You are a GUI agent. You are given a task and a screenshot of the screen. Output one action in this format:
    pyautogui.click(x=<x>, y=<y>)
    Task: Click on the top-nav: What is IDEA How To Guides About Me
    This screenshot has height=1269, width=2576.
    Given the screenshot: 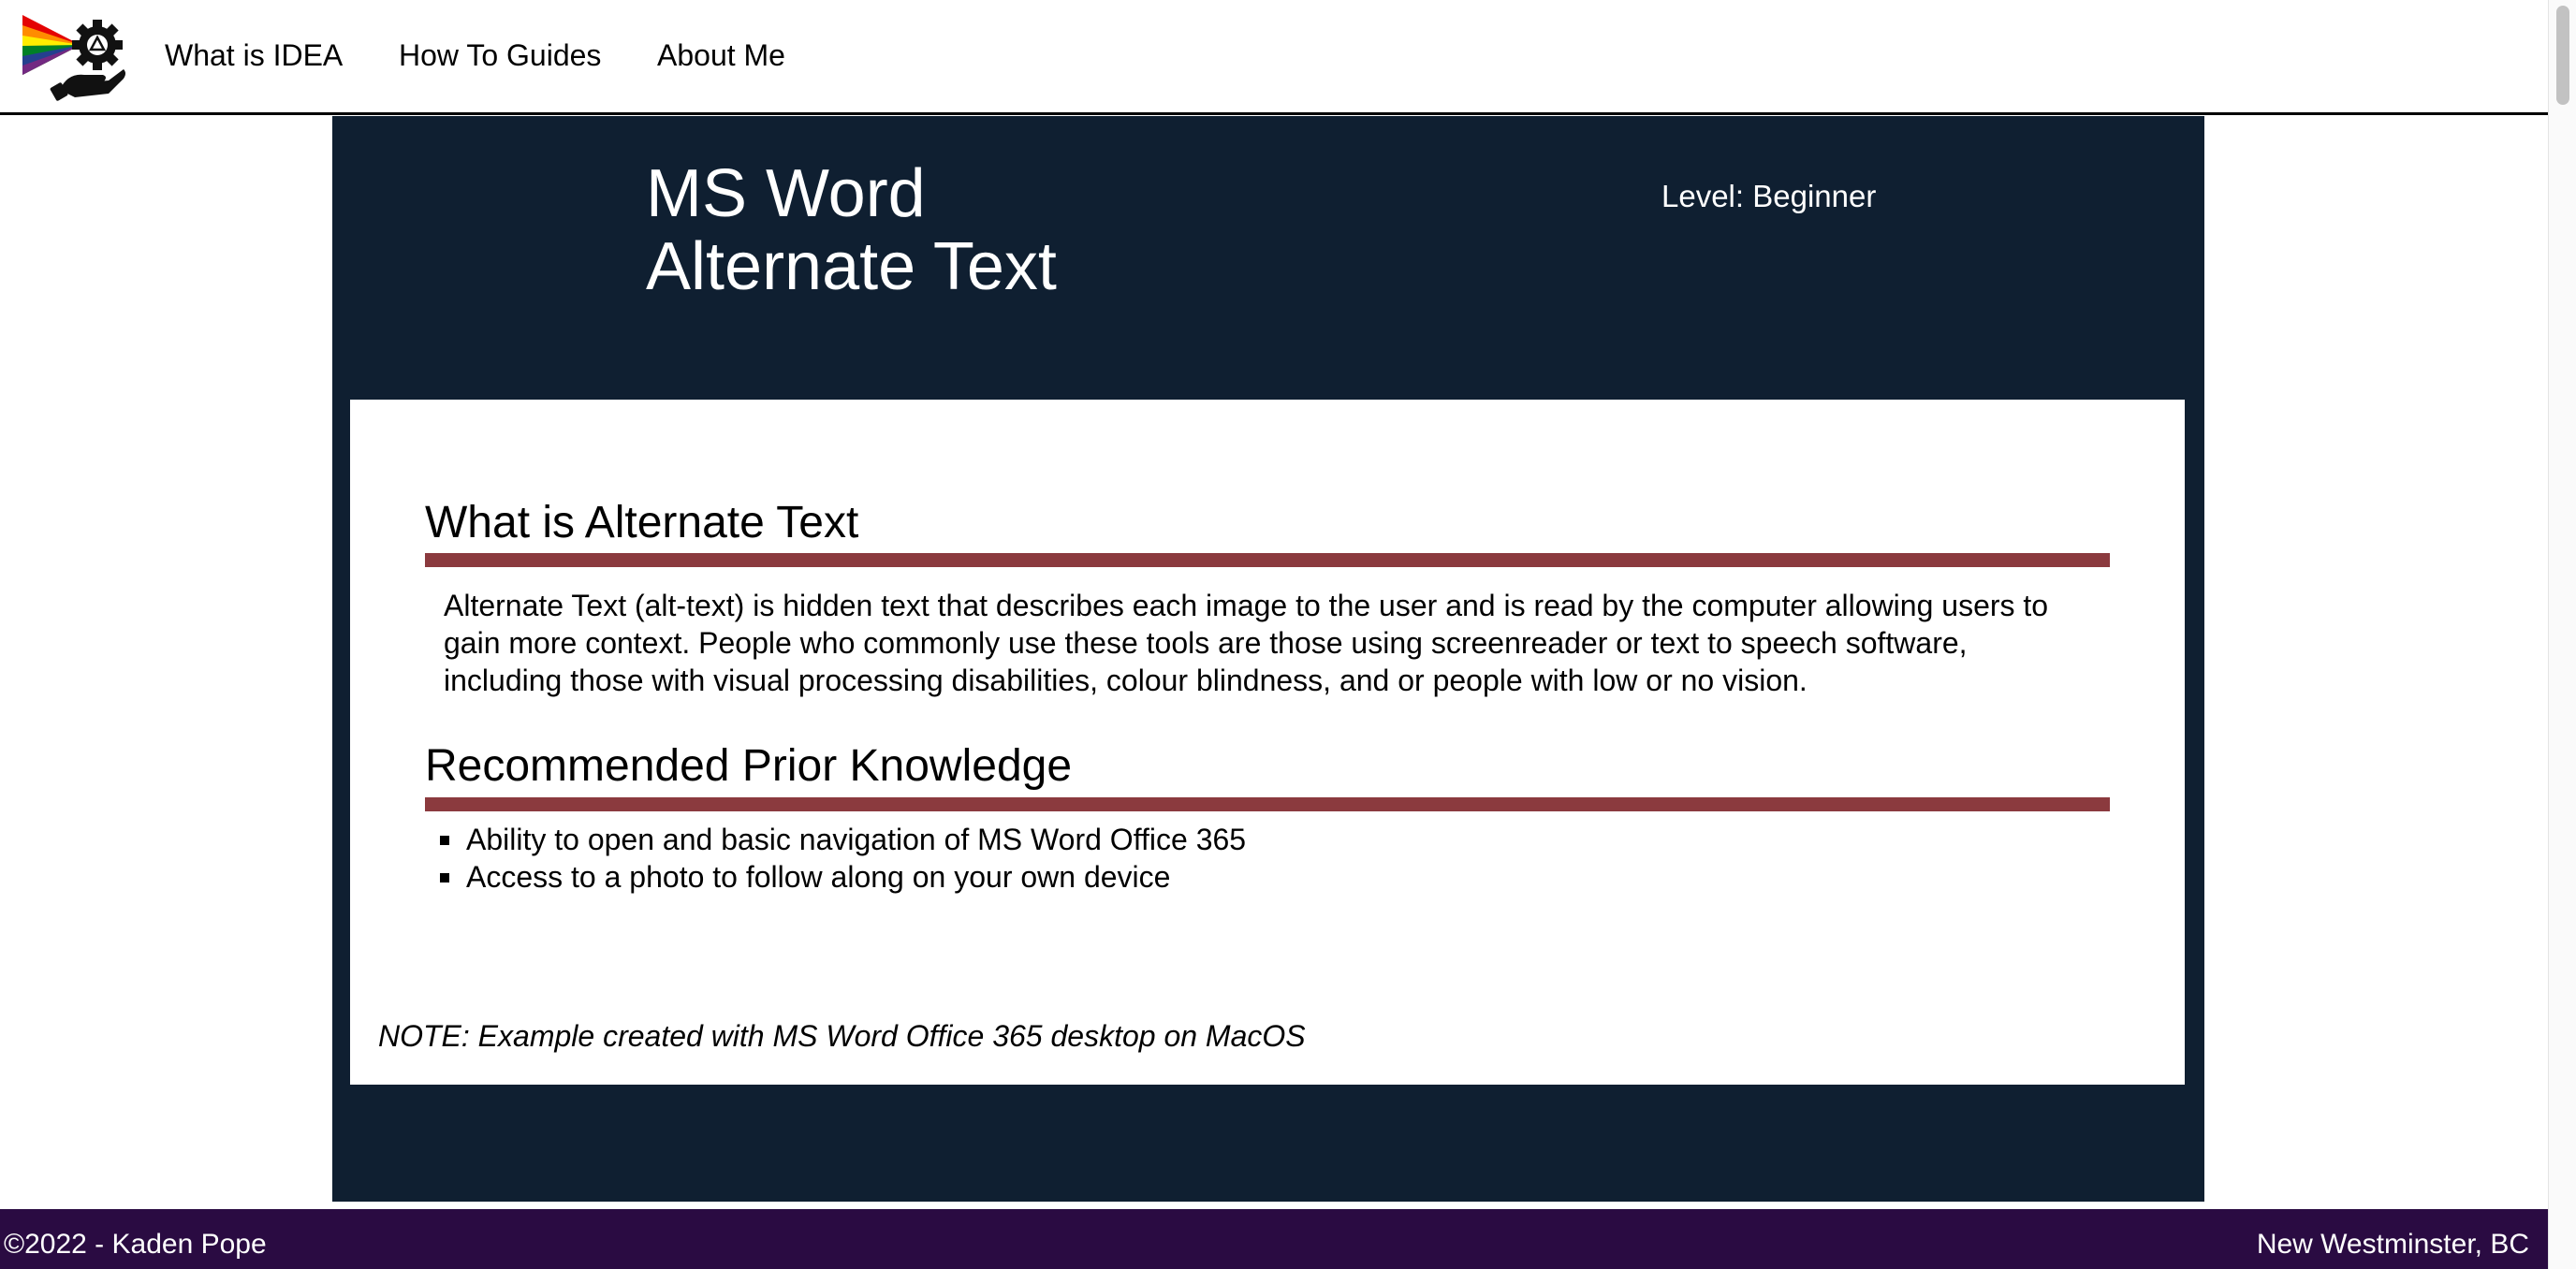 What is the action you would take?
    pyautogui.click(x=1274, y=57)
    